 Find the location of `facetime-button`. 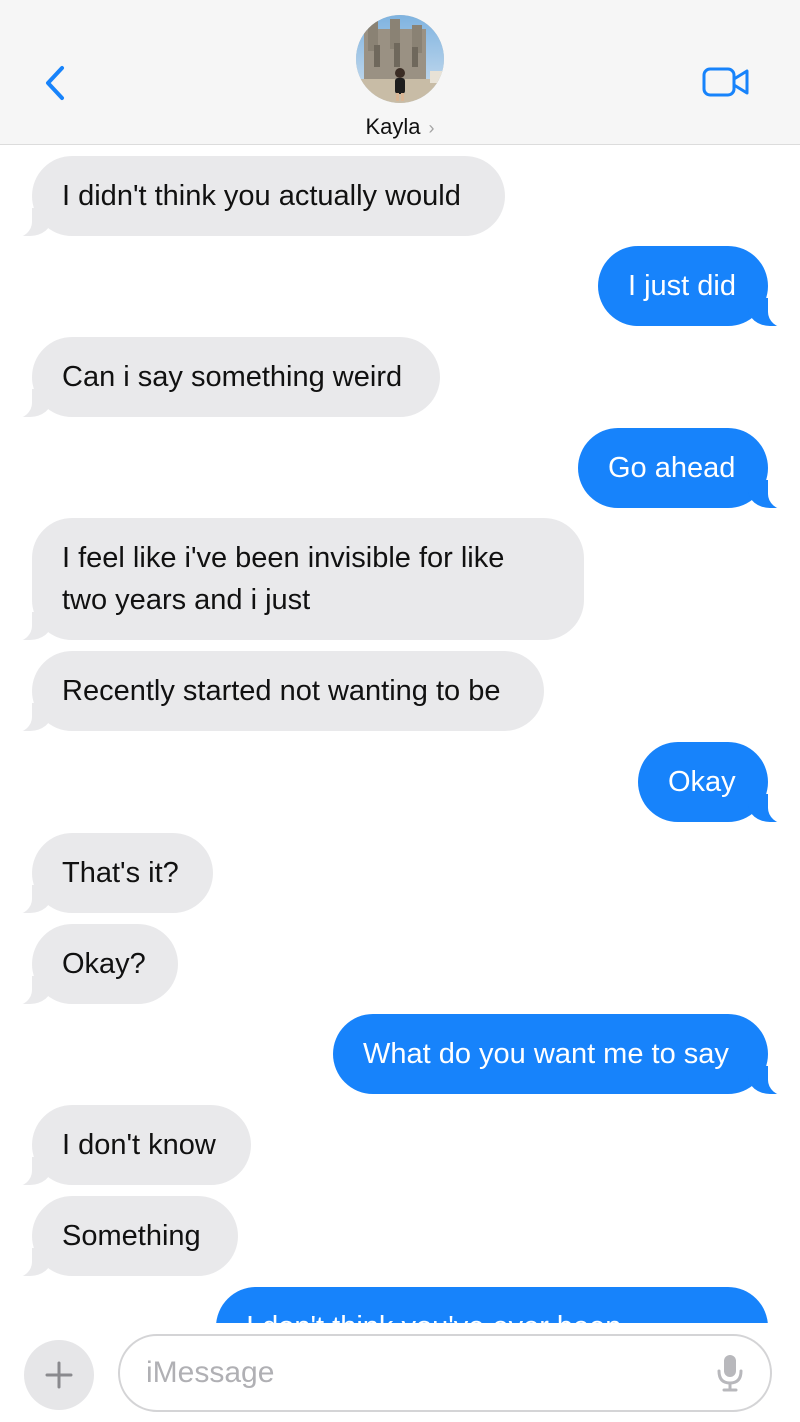

facetime-button is located at coordinates (726, 82).